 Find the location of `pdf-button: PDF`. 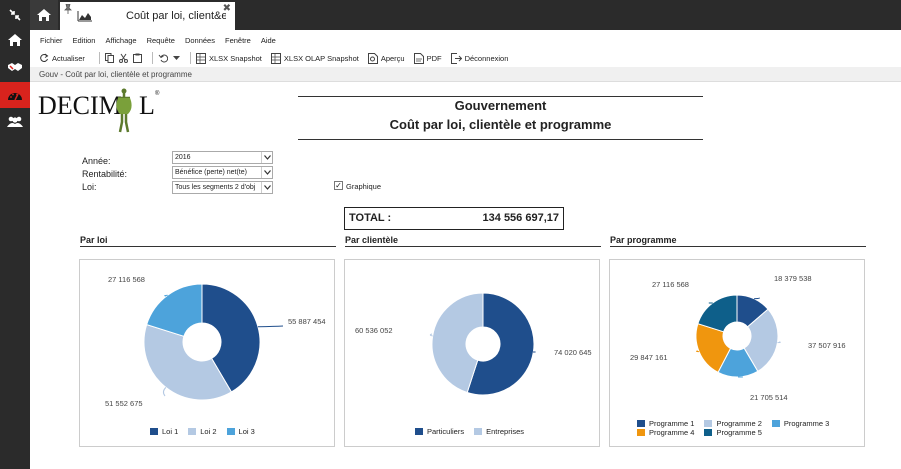

pdf-button: PDF is located at coordinates (427, 58).